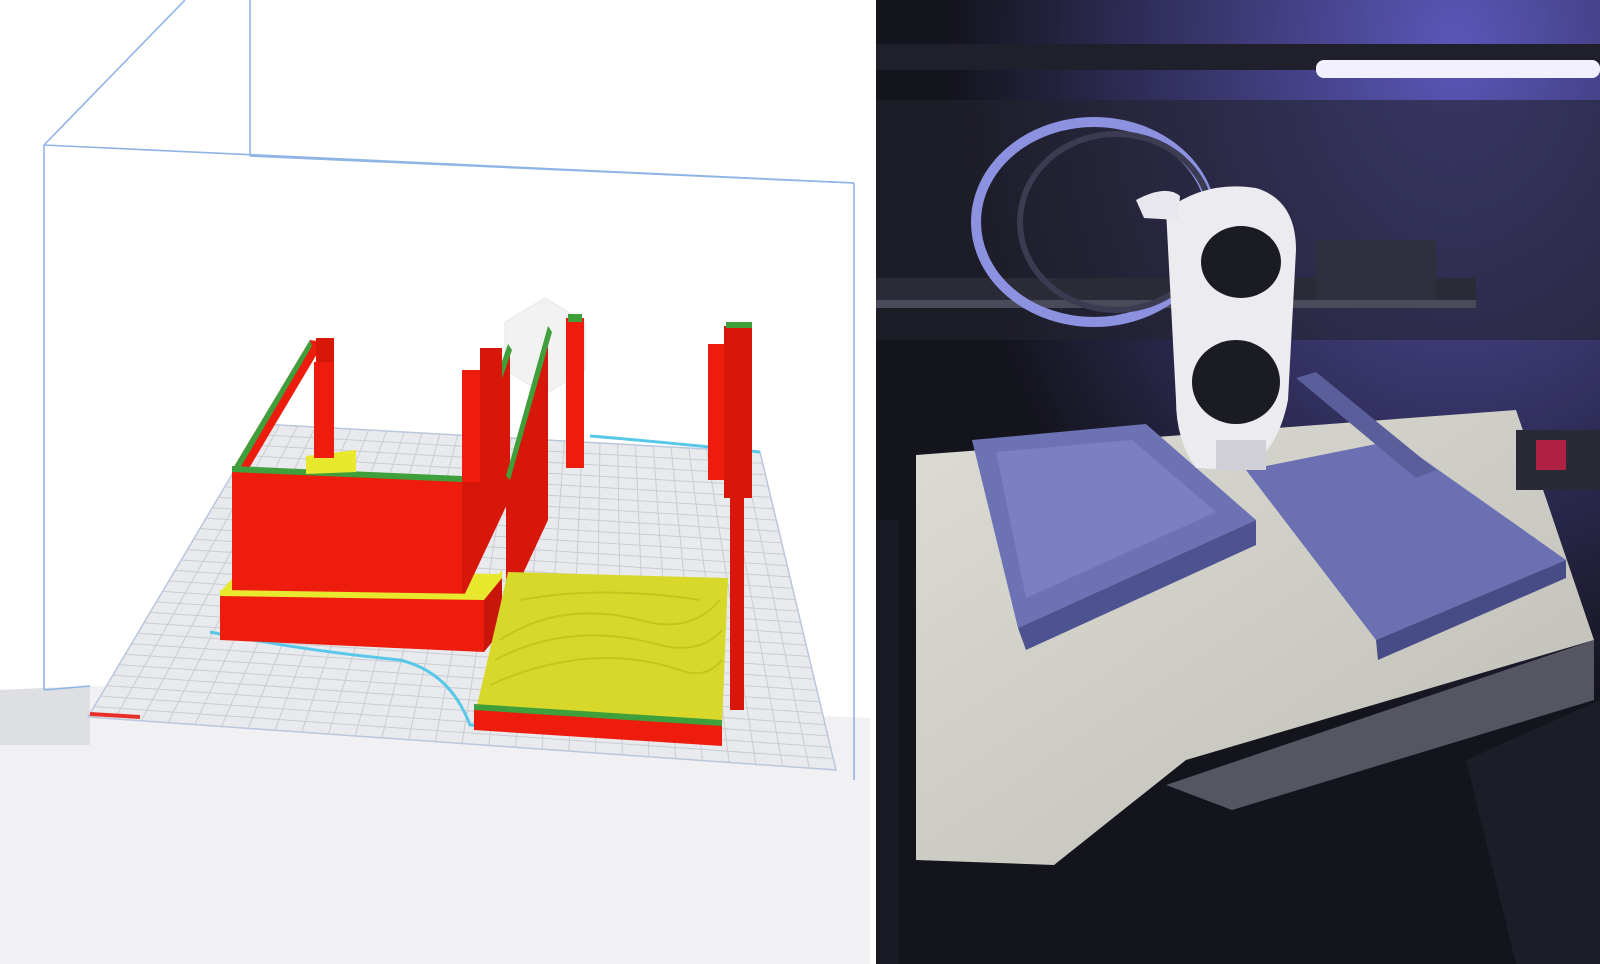 The image size is (1600, 964). What do you see at coordinates (1458, 69) in the screenshot?
I see `light-bar` at bounding box center [1458, 69].